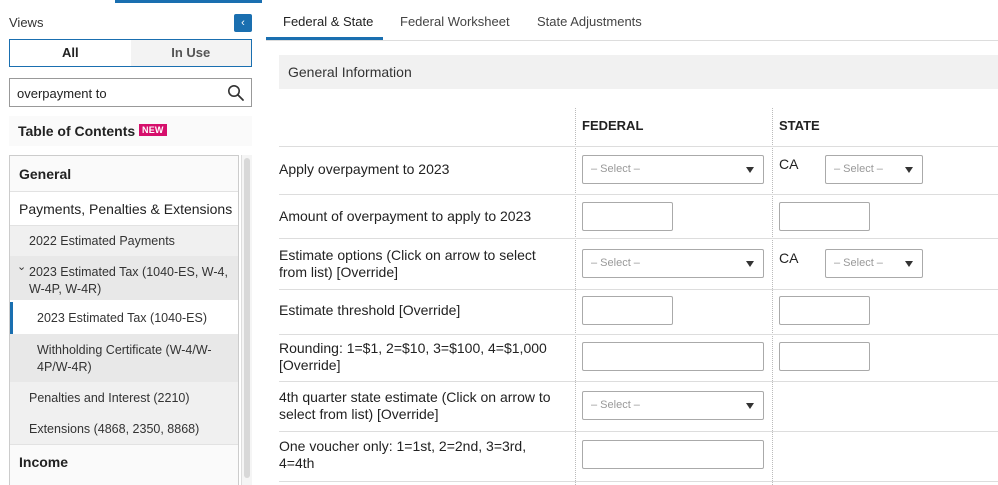  I want to click on state-estimate-options-select: – Select –, so click(874, 263).